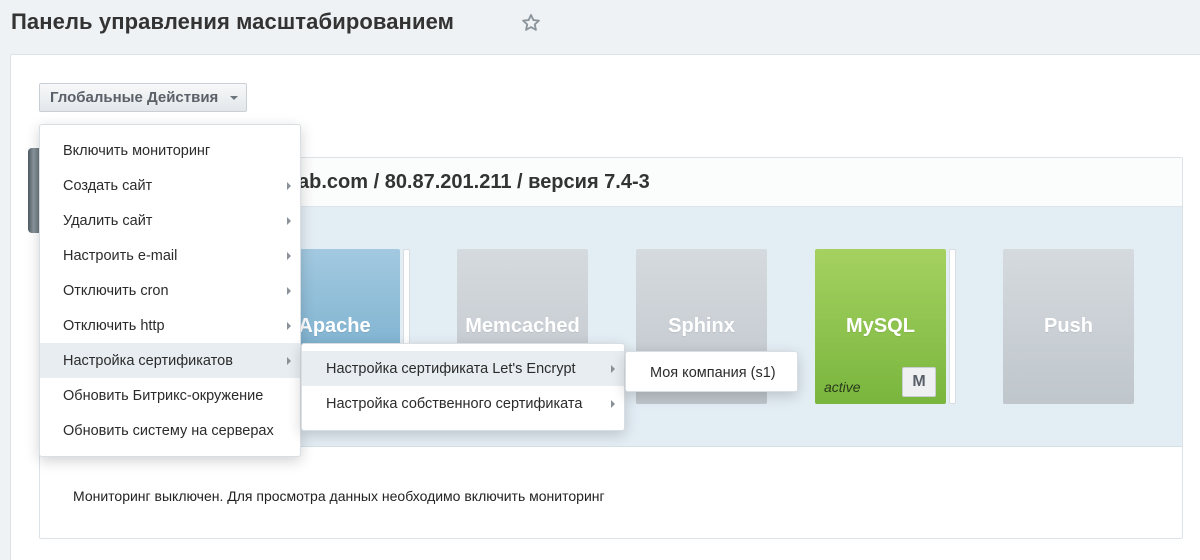  What do you see at coordinates (170, 220) in the screenshot?
I see `menu-item-delete-site: Удалить сайт` at bounding box center [170, 220].